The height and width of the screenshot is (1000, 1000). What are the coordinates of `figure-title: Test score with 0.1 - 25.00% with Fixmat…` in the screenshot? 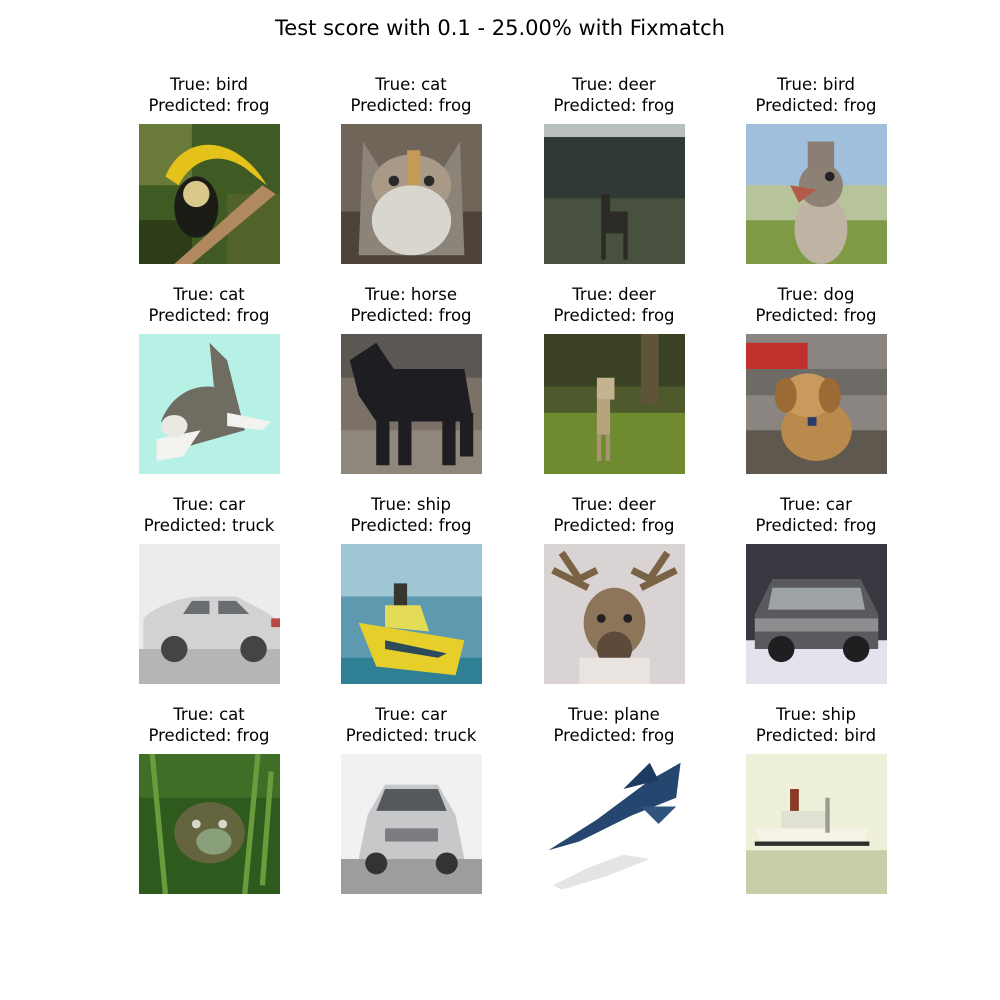 It's located at (500, 28).